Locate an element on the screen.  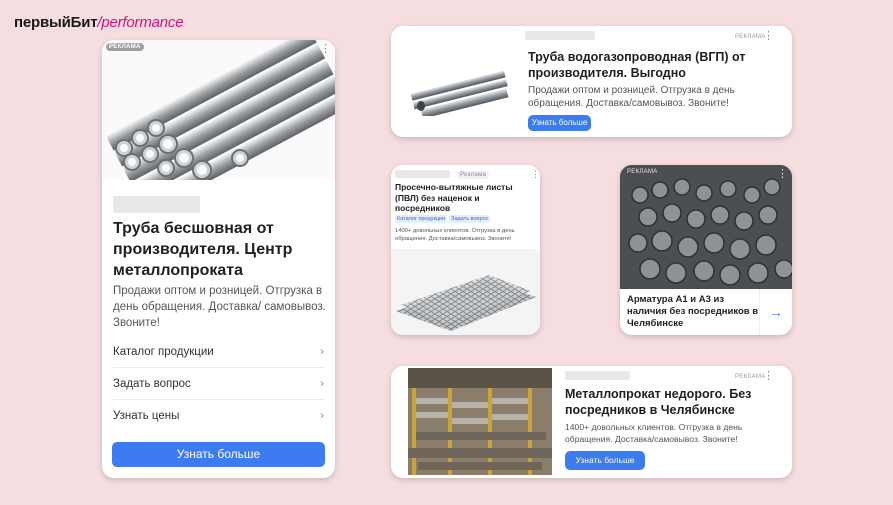
sitelinks: Каталог продукции Задать вопрос is located at coordinates (443, 219).